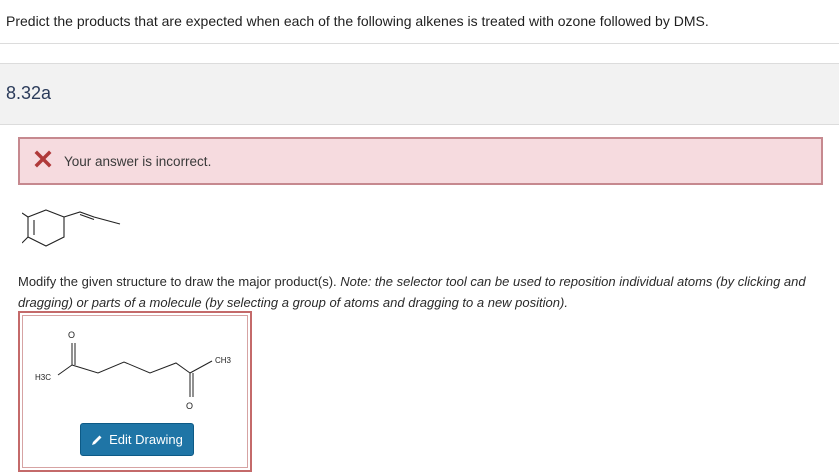 This screenshot has width=839, height=476. I want to click on ch3-label: CH3, so click(223, 360).